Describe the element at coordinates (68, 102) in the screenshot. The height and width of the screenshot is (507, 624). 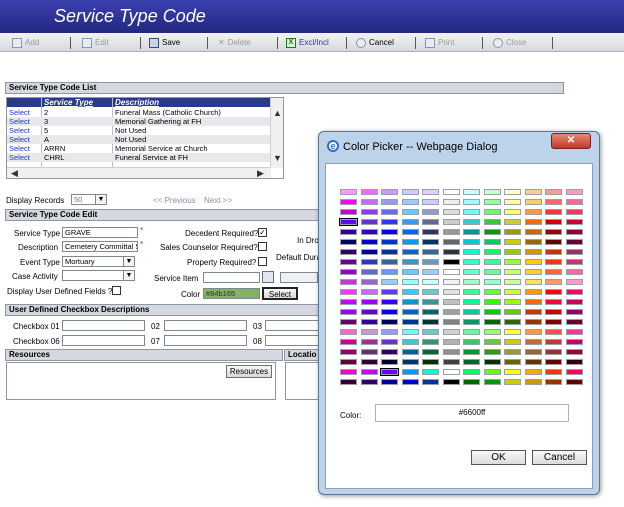
I see `column-header-service-type: Service Type` at that location.